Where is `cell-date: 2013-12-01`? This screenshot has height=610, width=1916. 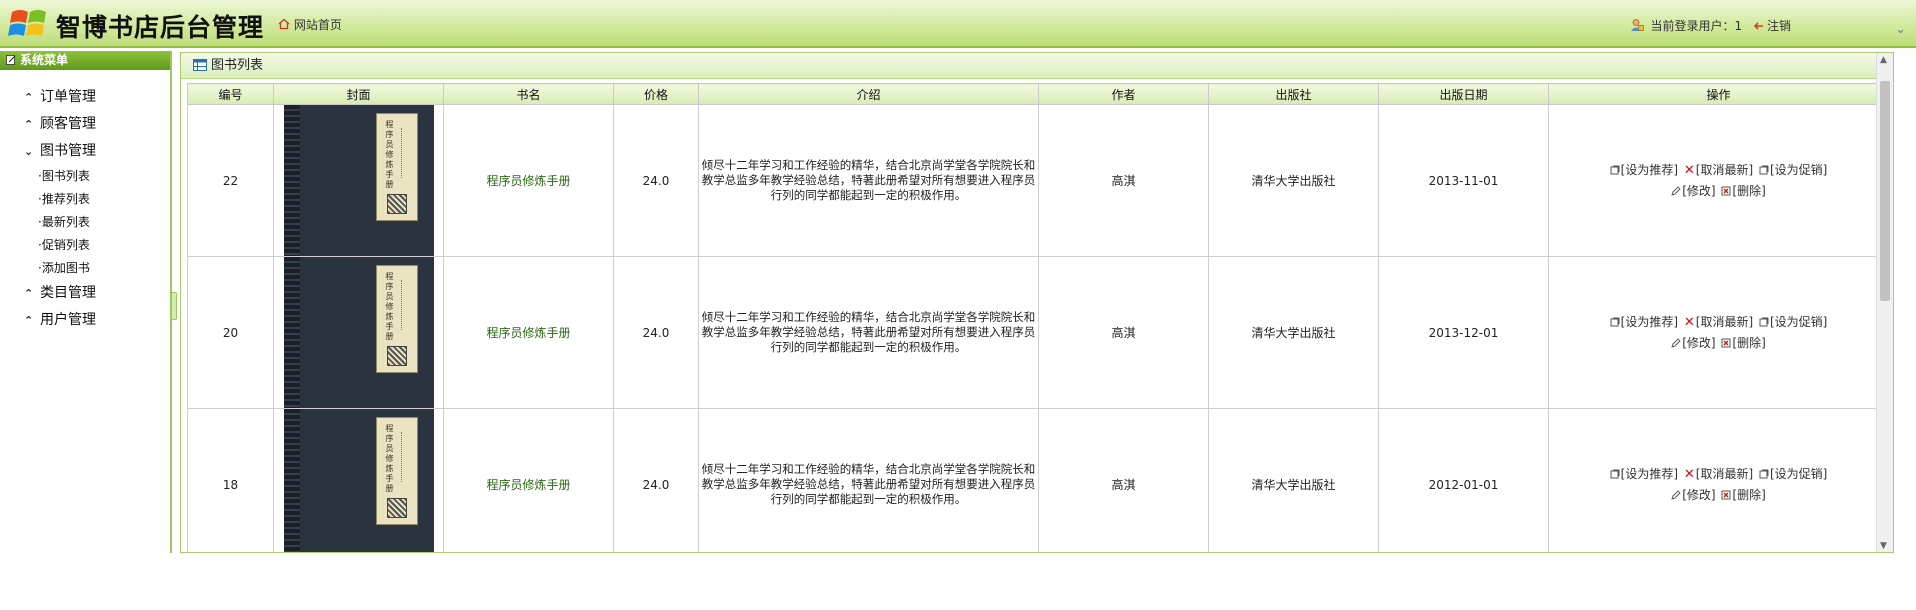
cell-date: 2013-12-01 is located at coordinates (1463, 332).